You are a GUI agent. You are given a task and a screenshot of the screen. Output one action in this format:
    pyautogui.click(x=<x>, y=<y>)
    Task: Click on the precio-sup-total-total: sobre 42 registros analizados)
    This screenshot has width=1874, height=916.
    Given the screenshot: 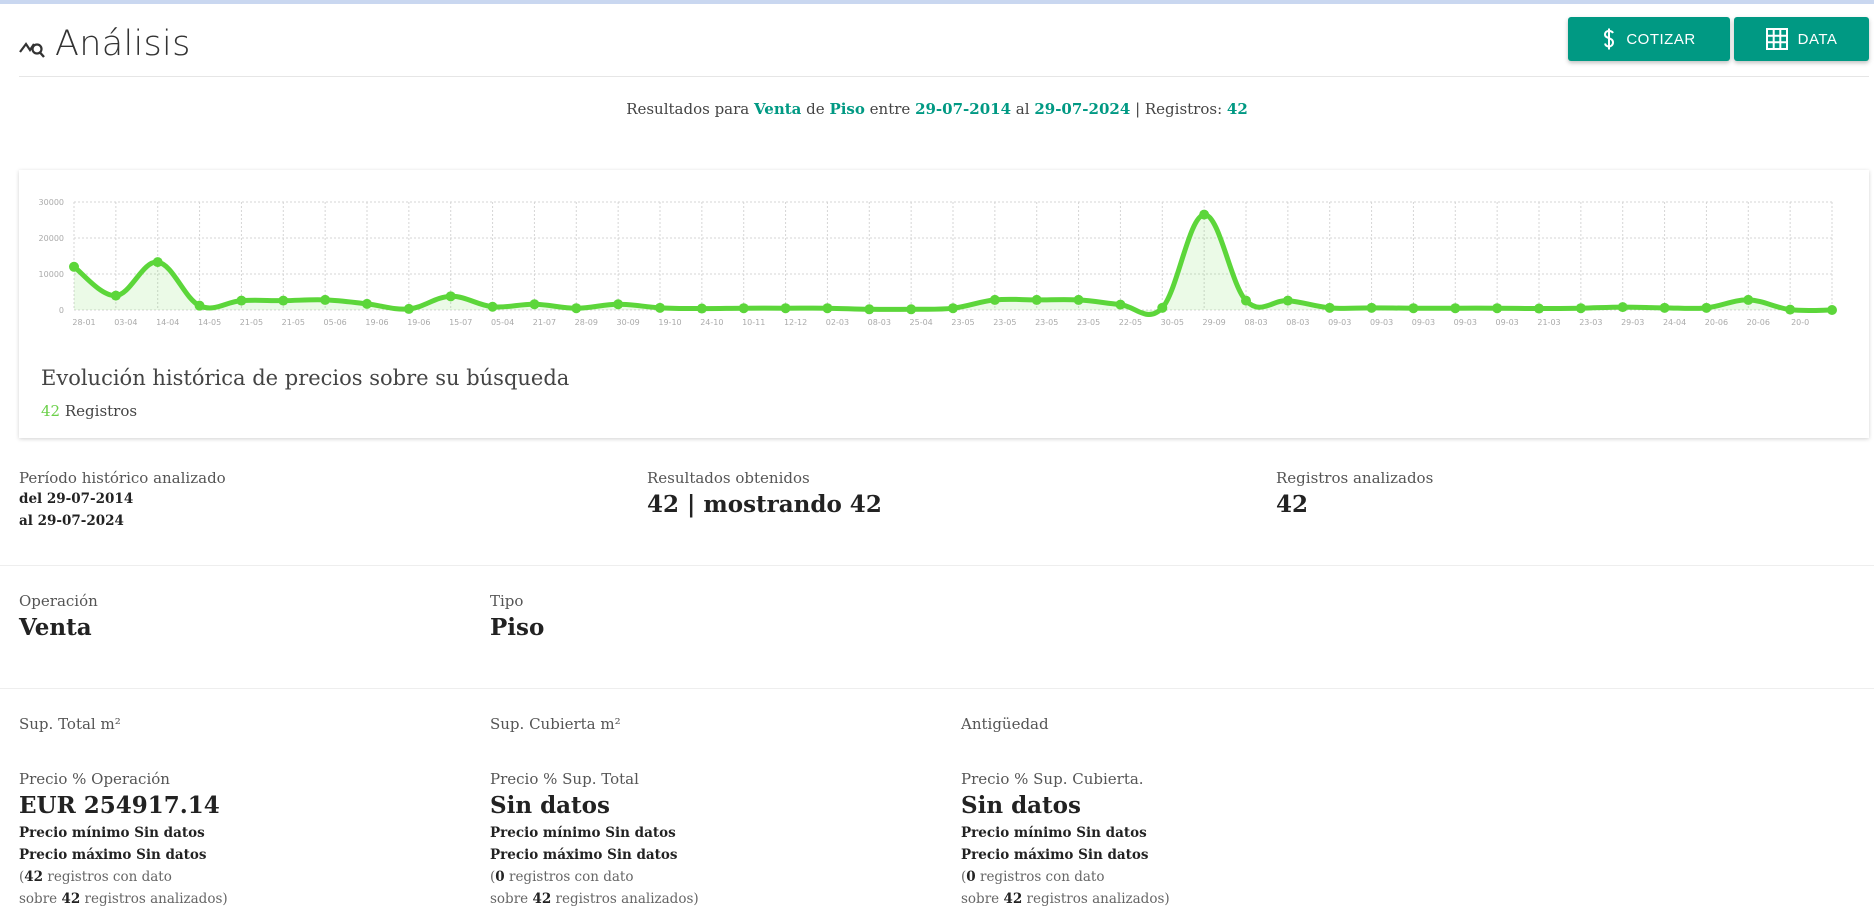 What is the action you would take?
    pyautogui.click(x=594, y=899)
    